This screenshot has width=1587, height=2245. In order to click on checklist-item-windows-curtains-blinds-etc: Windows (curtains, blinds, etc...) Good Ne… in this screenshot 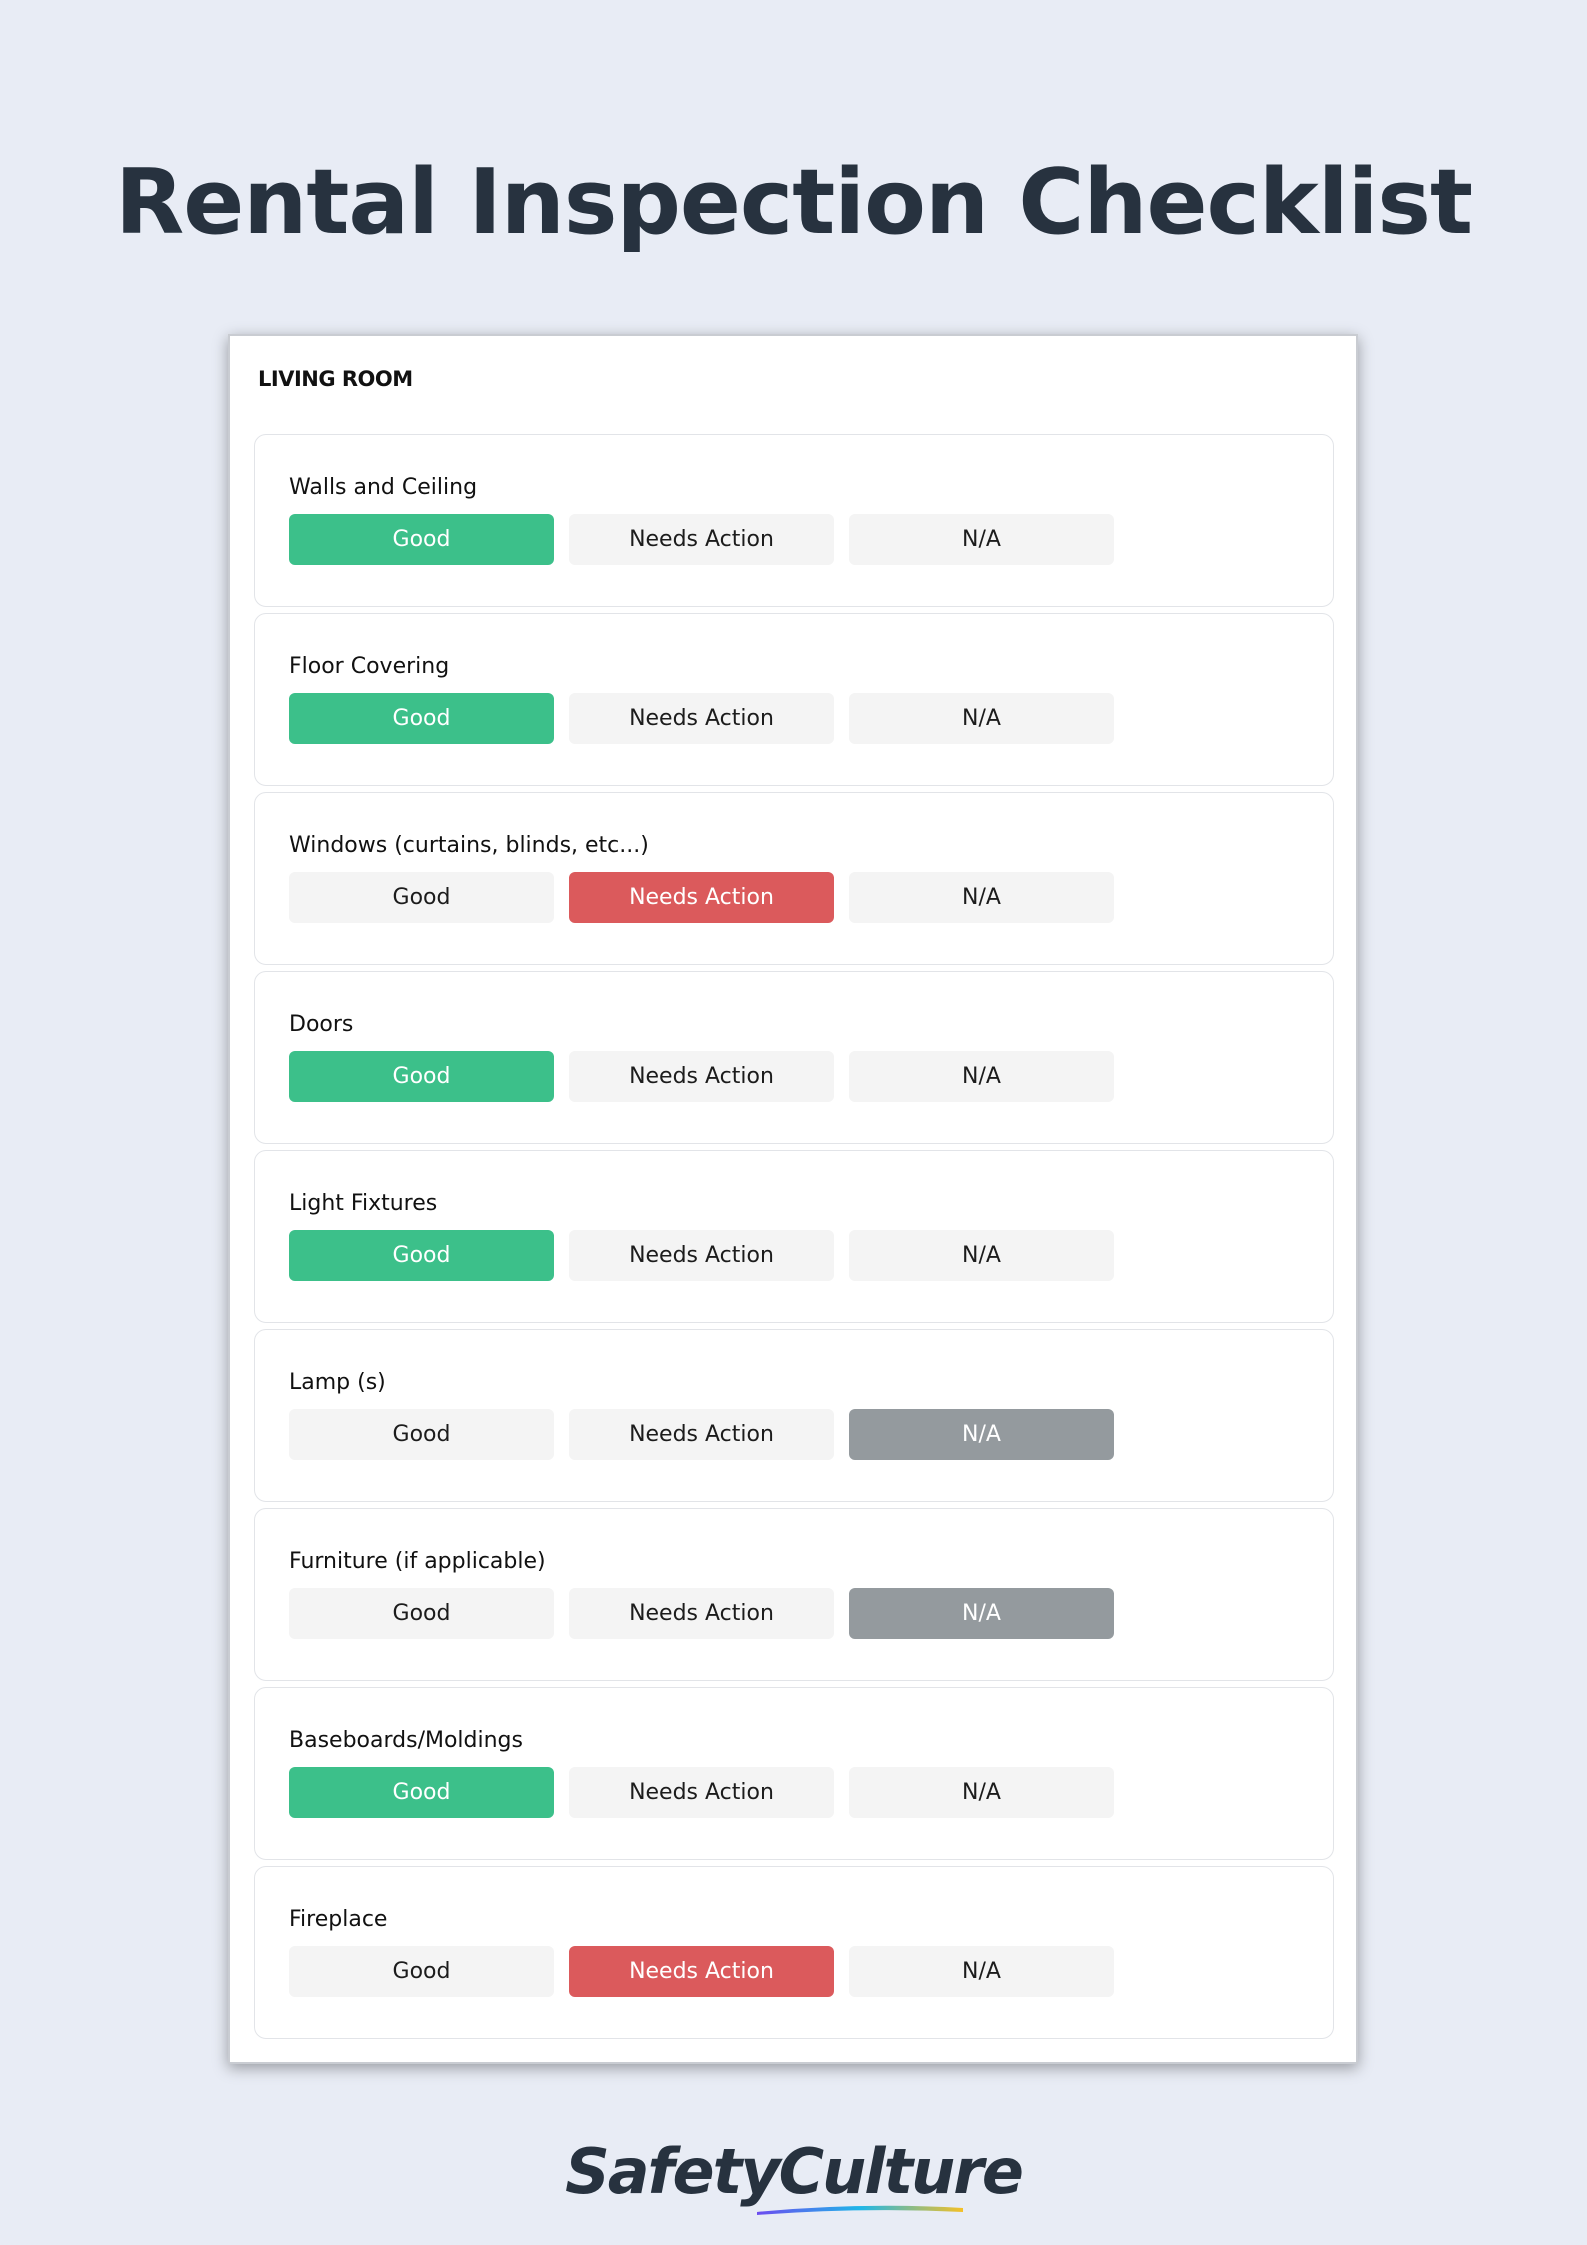, I will do `click(794, 878)`.